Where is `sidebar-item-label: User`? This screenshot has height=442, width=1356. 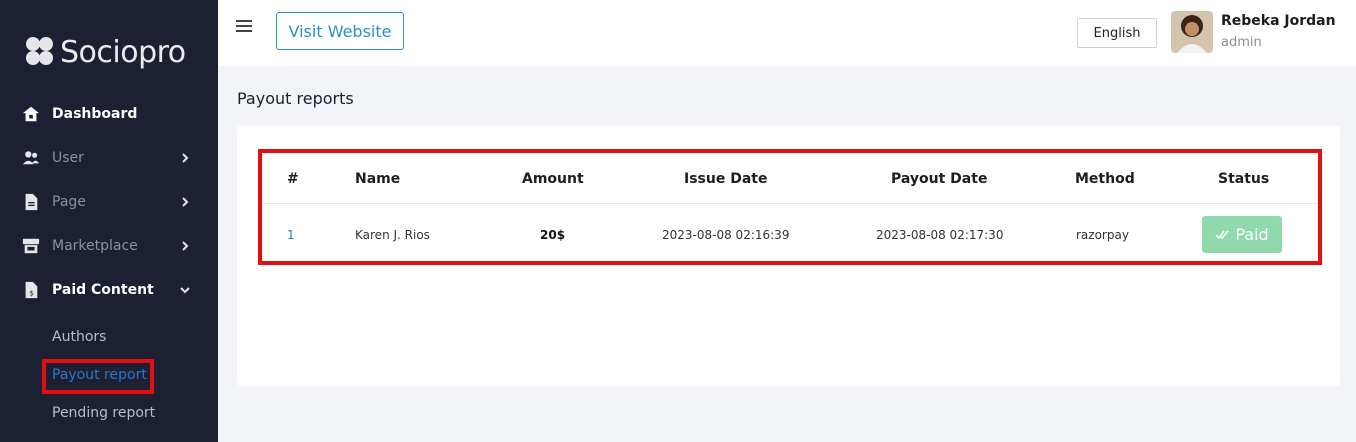 sidebar-item-label: User is located at coordinates (68, 158).